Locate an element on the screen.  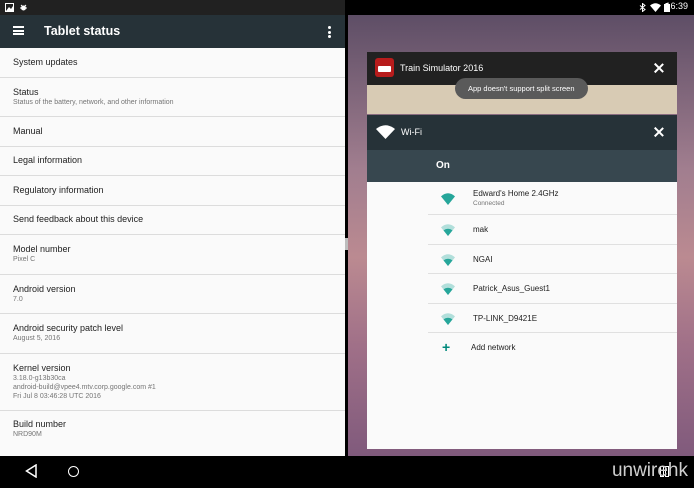
clock: 16:39 is located at coordinates (676, 6).